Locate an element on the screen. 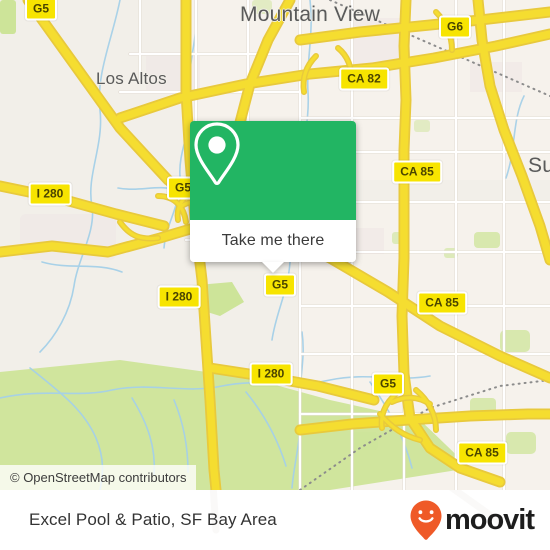 The image size is (550, 550). popup-cta-area: Take me there is located at coordinates (273, 246).